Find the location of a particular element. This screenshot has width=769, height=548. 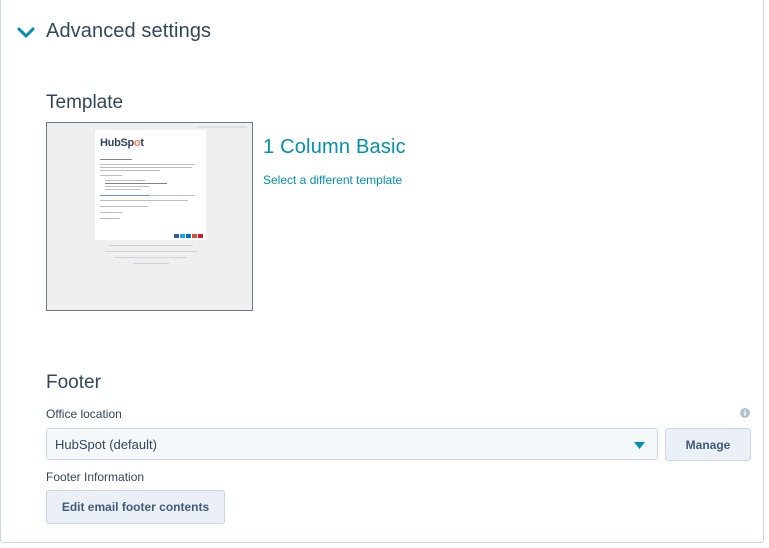

select-different-template-link: Select a different template is located at coordinates (332, 180).